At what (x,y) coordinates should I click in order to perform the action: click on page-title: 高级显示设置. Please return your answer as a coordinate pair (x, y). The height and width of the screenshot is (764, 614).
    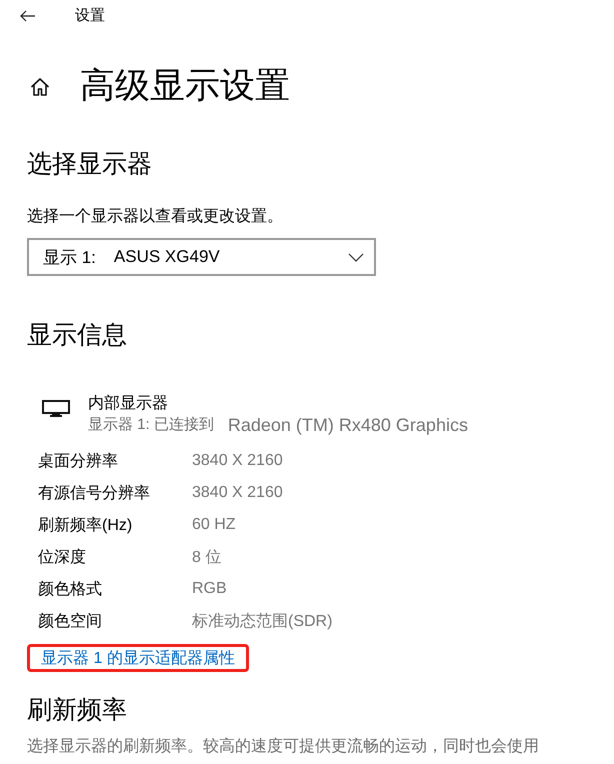
    Looking at the image, I should click on (185, 86).